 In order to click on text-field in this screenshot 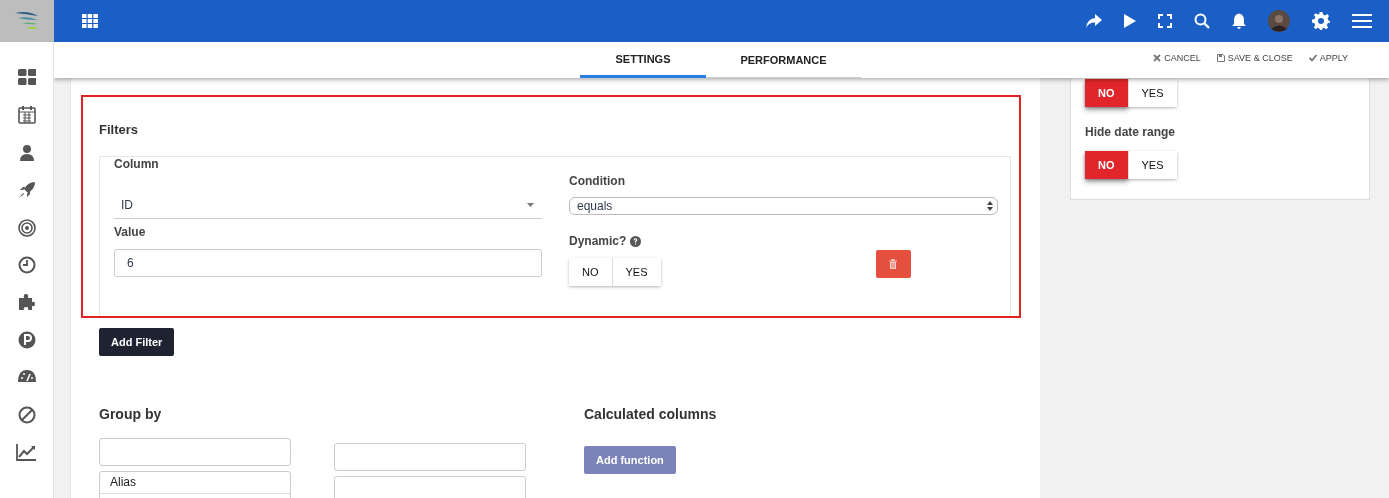, I will do `click(430, 457)`.